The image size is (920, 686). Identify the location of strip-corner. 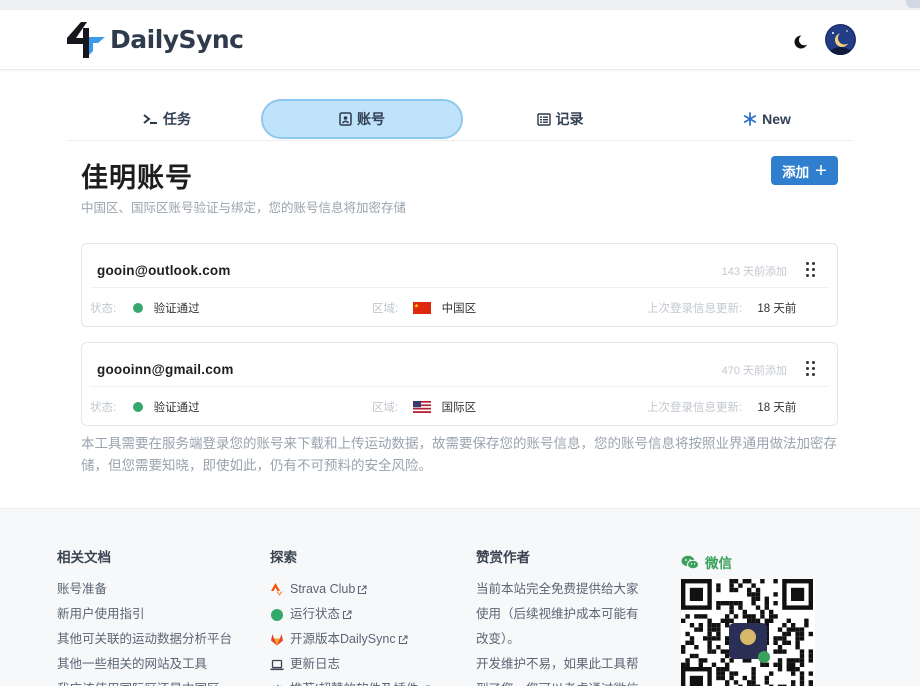
(913, 4).